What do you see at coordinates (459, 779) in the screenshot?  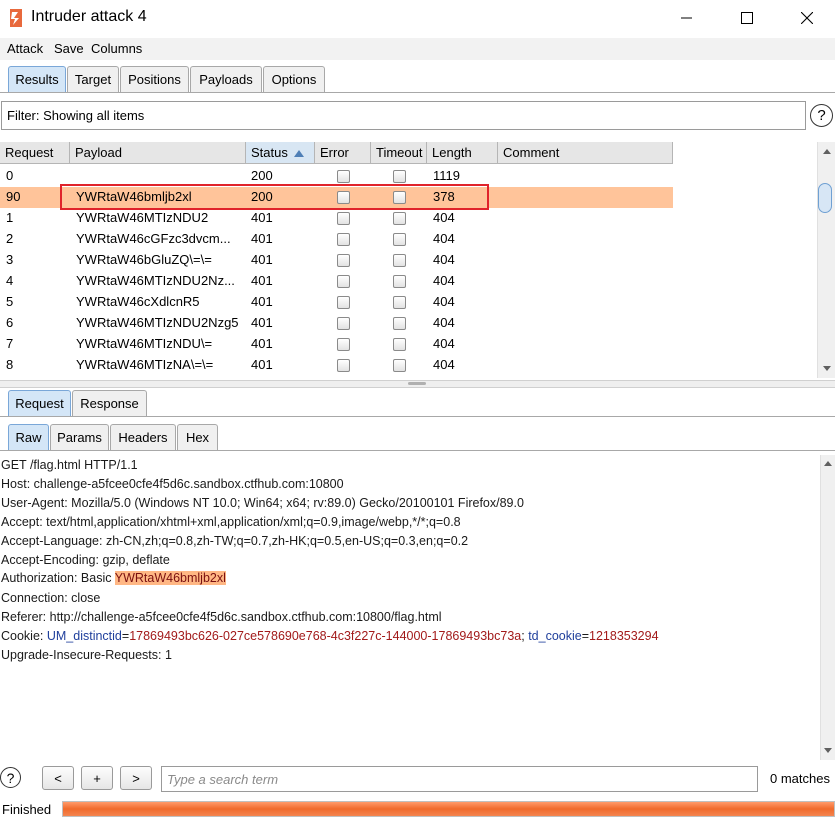 I see `search-input` at bounding box center [459, 779].